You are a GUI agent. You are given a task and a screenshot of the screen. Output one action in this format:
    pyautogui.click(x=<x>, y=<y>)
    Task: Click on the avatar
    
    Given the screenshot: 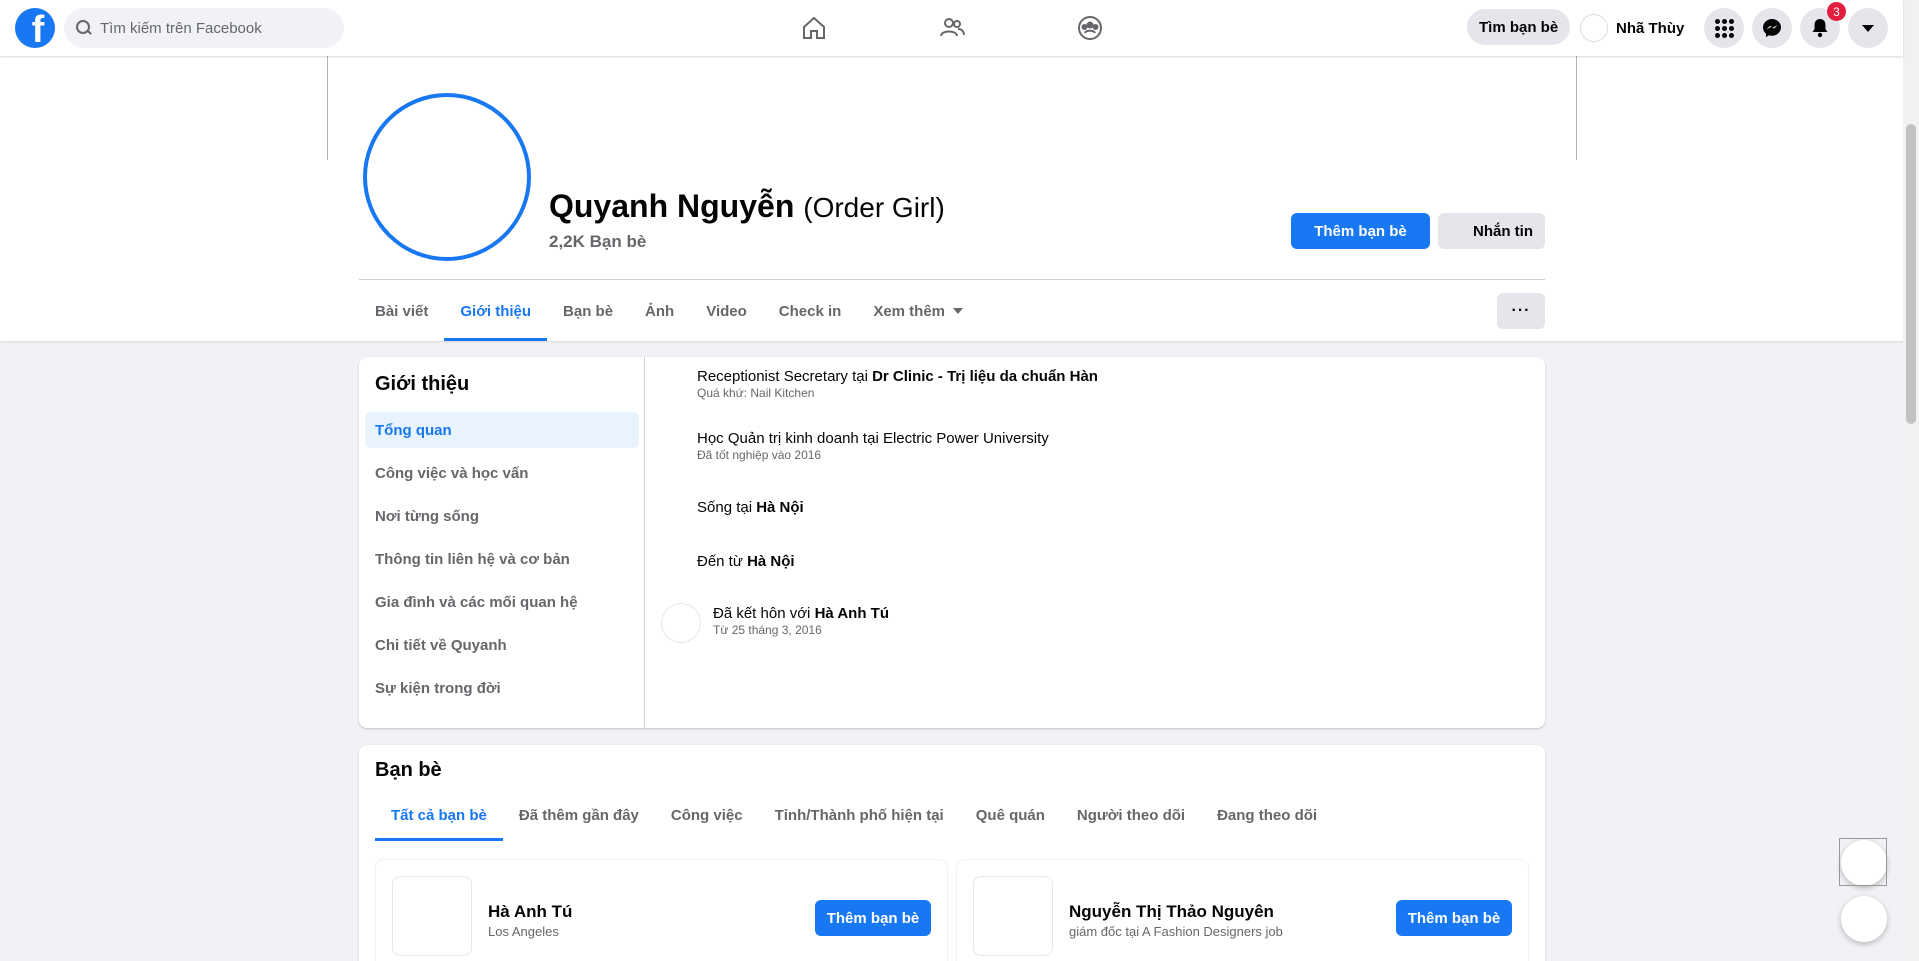 What is the action you would take?
    pyautogui.click(x=1594, y=28)
    